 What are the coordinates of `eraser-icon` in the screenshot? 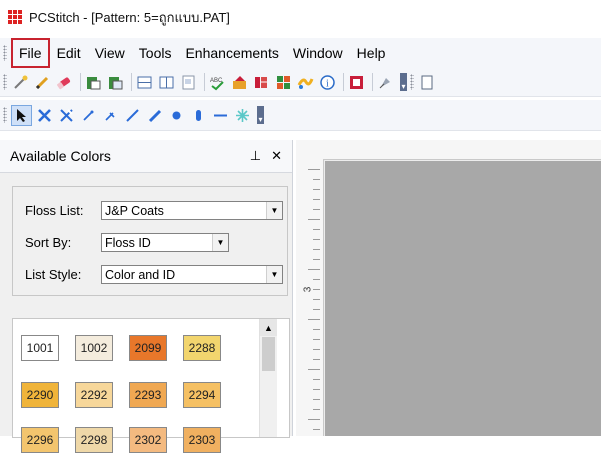 It's located at (64, 82).